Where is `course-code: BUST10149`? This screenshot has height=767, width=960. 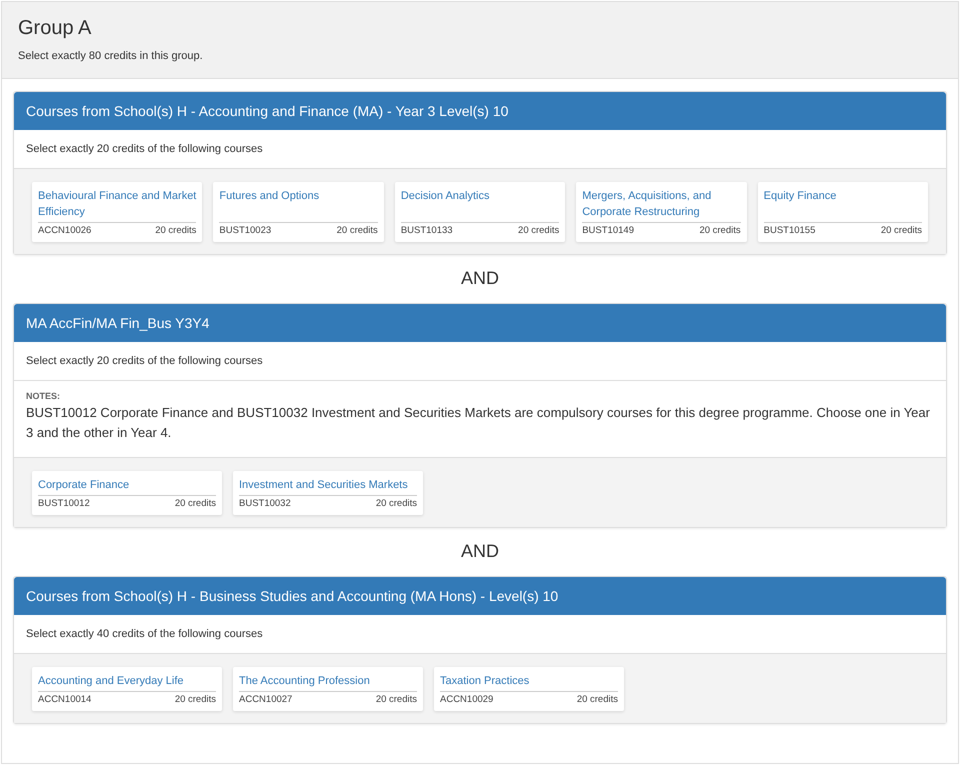 course-code: BUST10149 is located at coordinates (608, 230).